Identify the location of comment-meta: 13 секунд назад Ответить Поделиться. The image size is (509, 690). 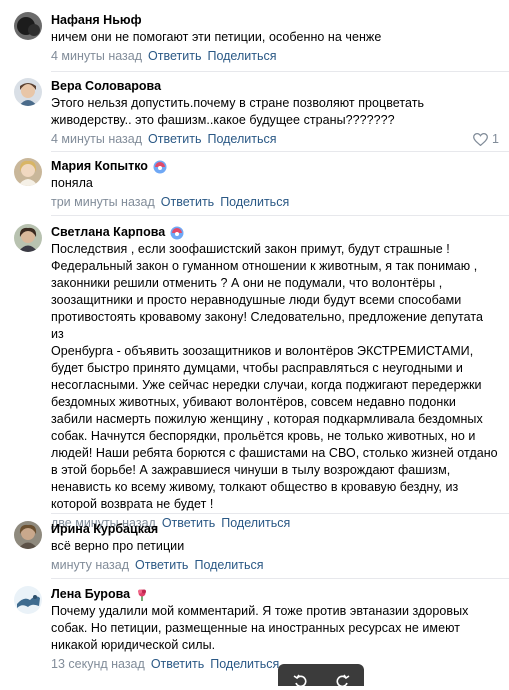
(275, 664).